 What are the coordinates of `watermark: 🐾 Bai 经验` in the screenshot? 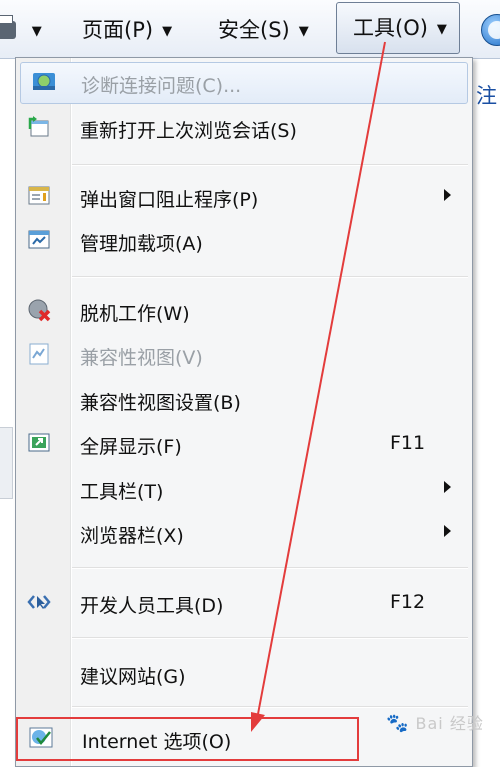 It's located at (435, 722).